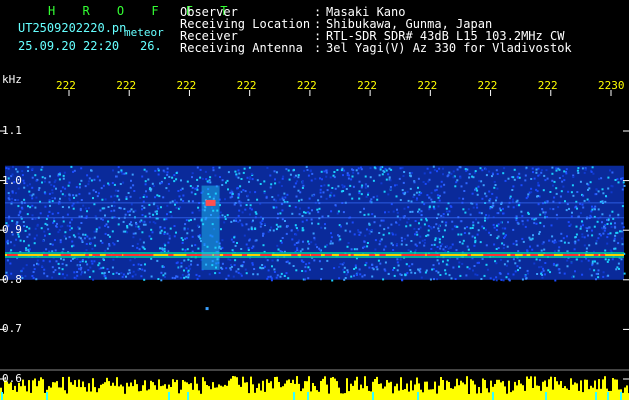 This screenshot has height=400, width=629. Describe the element at coordinates (546, 396) in the screenshot. I see `marker-tick` at that location.